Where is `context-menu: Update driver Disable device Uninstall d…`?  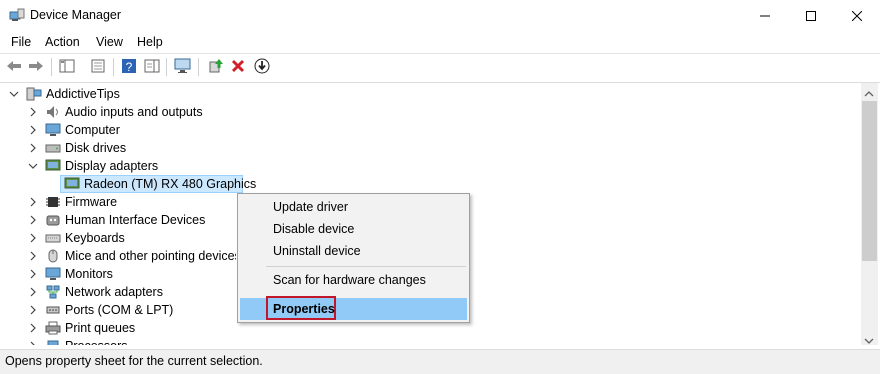
context-menu: Update driver Disable device Uninstall d… is located at coordinates (353, 258).